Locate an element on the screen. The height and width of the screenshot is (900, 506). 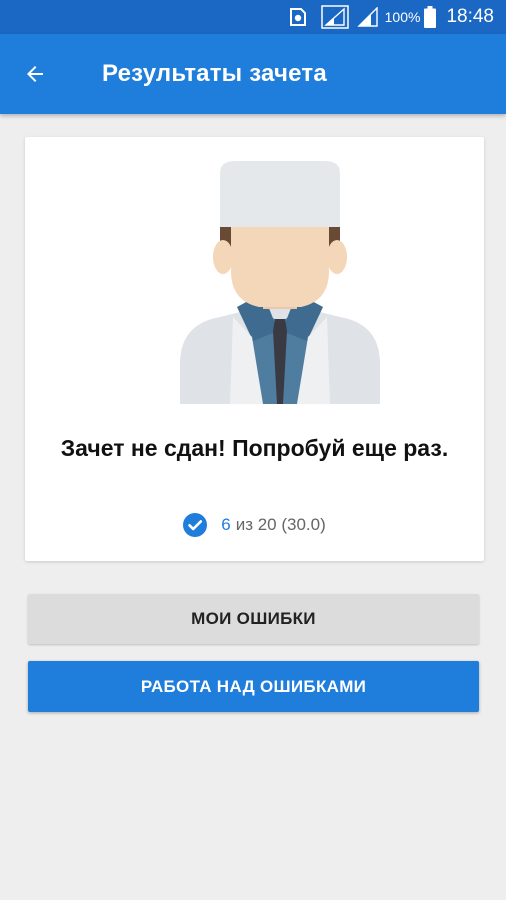
correct-count: 6 is located at coordinates (226, 524).